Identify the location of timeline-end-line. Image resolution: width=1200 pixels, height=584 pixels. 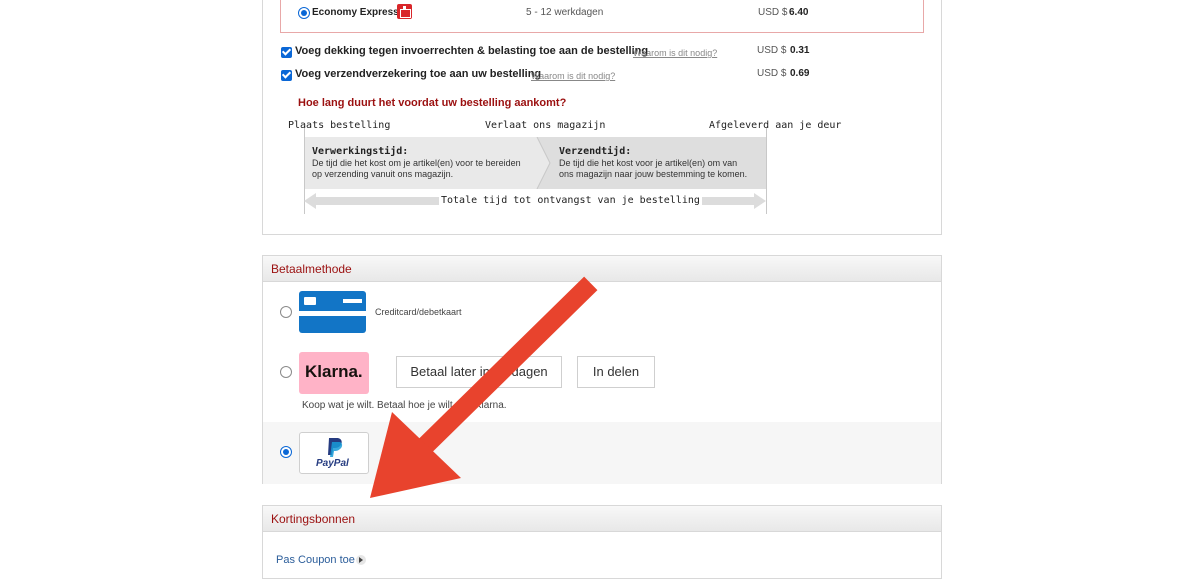
(766, 171).